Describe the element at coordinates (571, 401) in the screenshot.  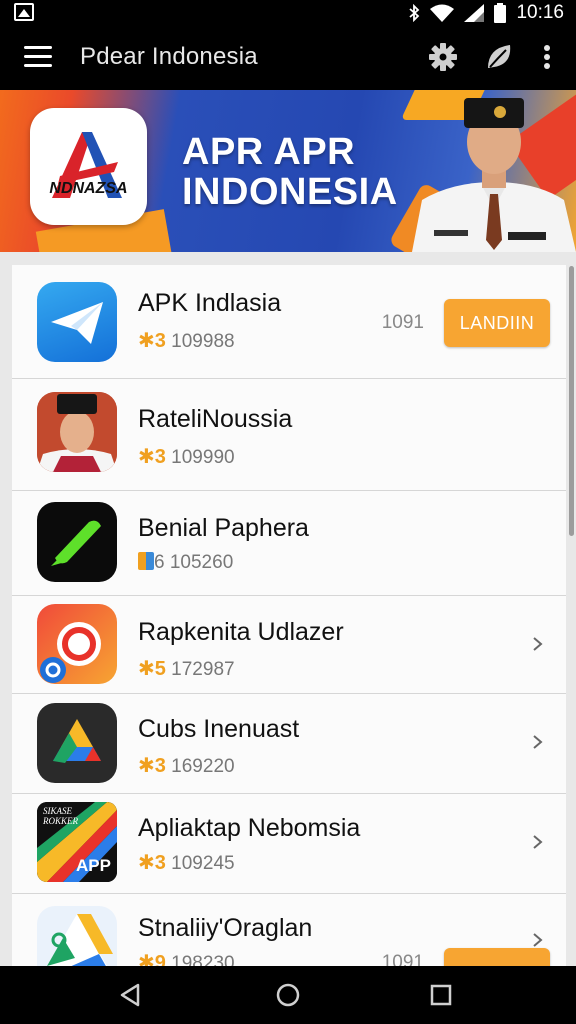
I see `scrollbar` at that location.